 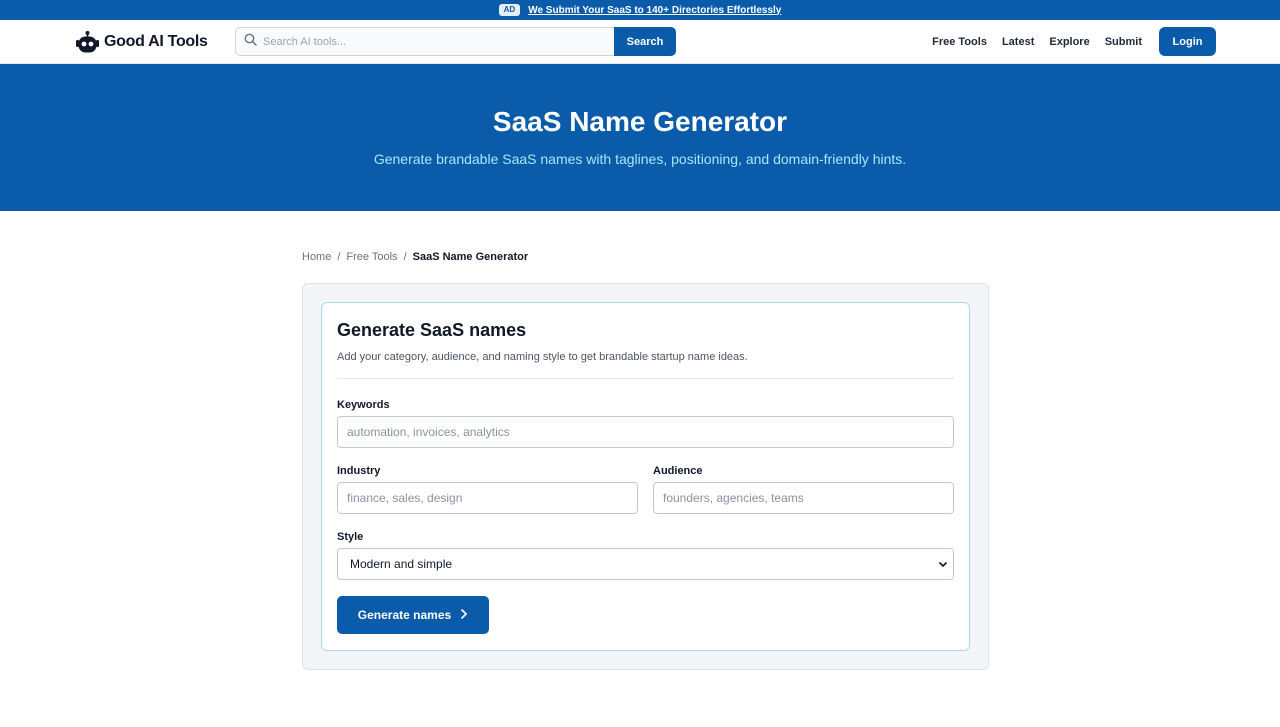 What do you see at coordinates (401, 564) in the screenshot?
I see `style-select-value: Modern and simple` at bounding box center [401, 564].